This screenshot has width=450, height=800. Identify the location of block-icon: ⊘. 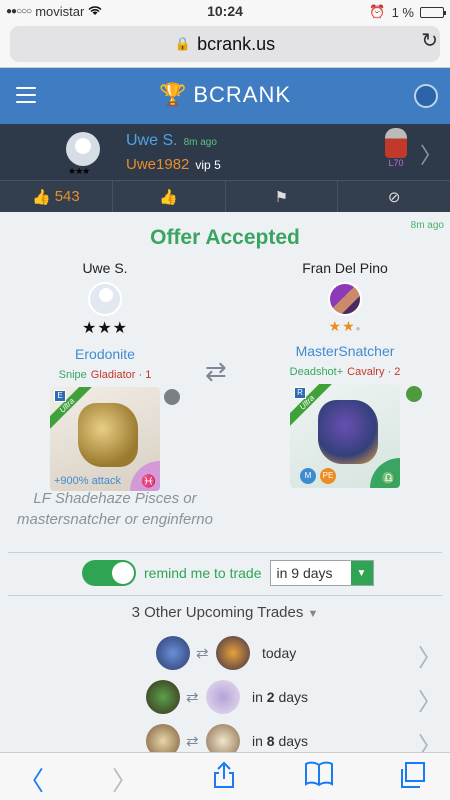
(394, 197).